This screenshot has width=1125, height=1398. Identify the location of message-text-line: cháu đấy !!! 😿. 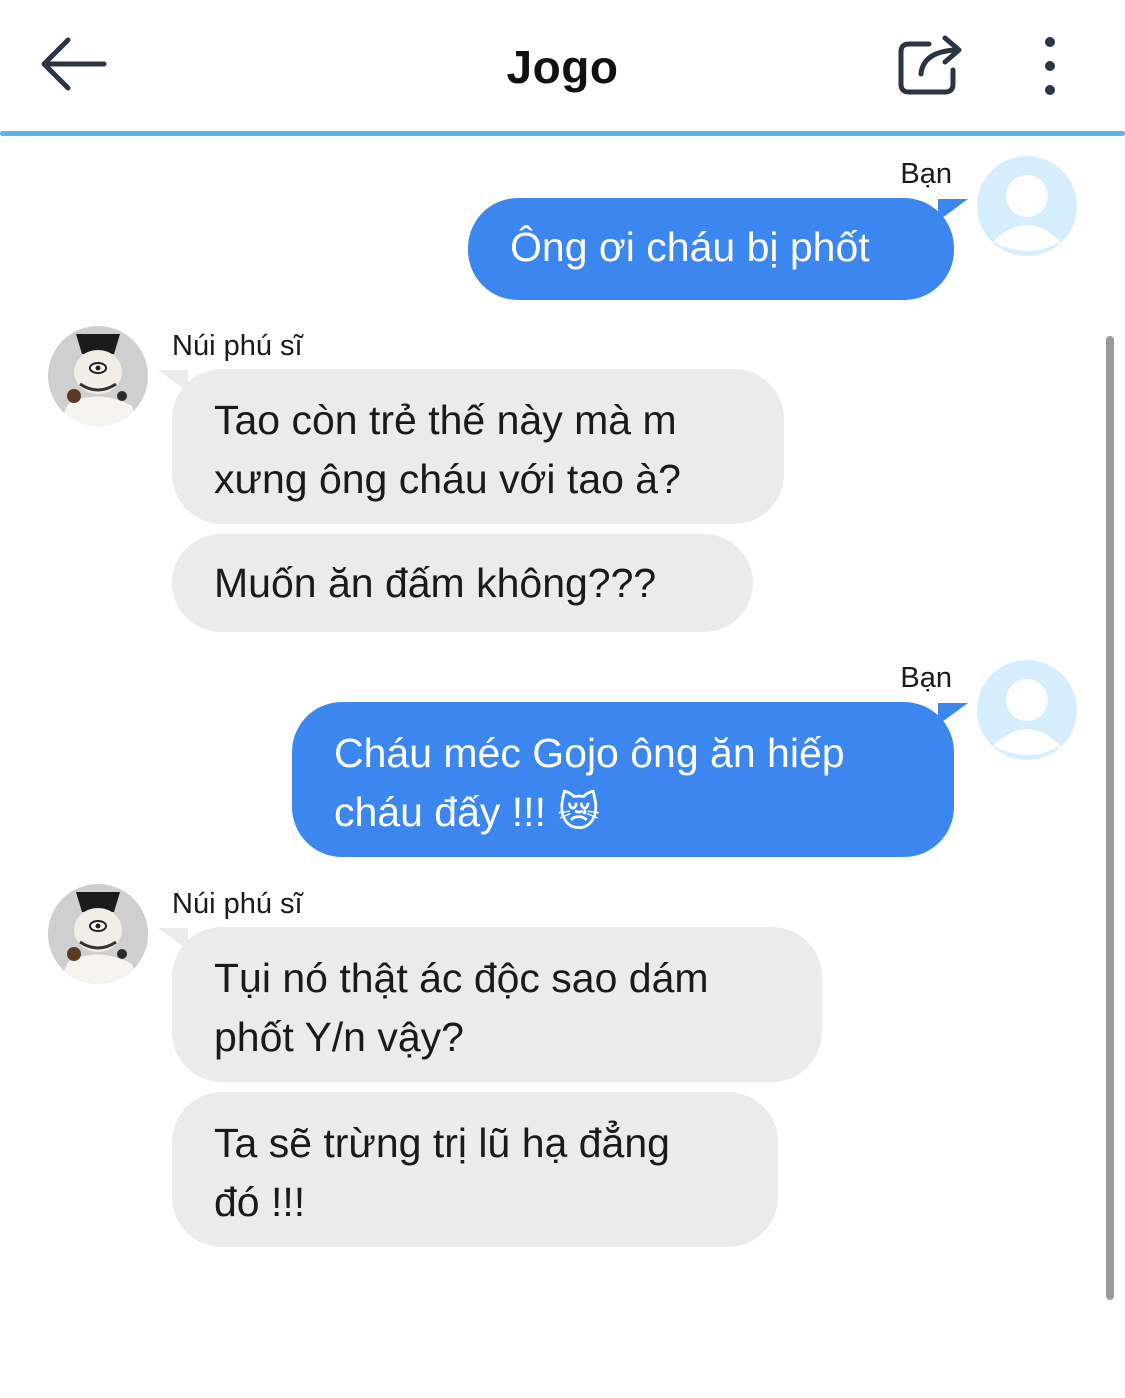
(467, 812).